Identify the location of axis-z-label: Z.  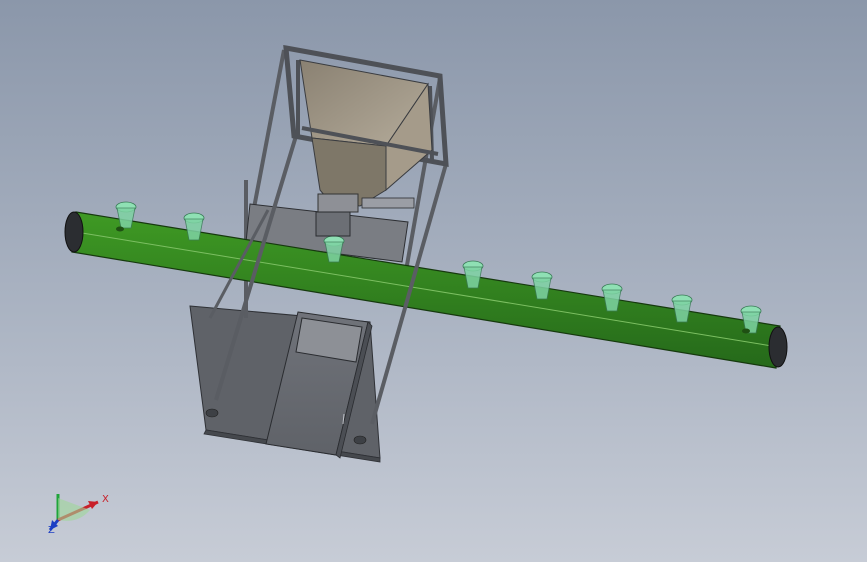
(51, 530).